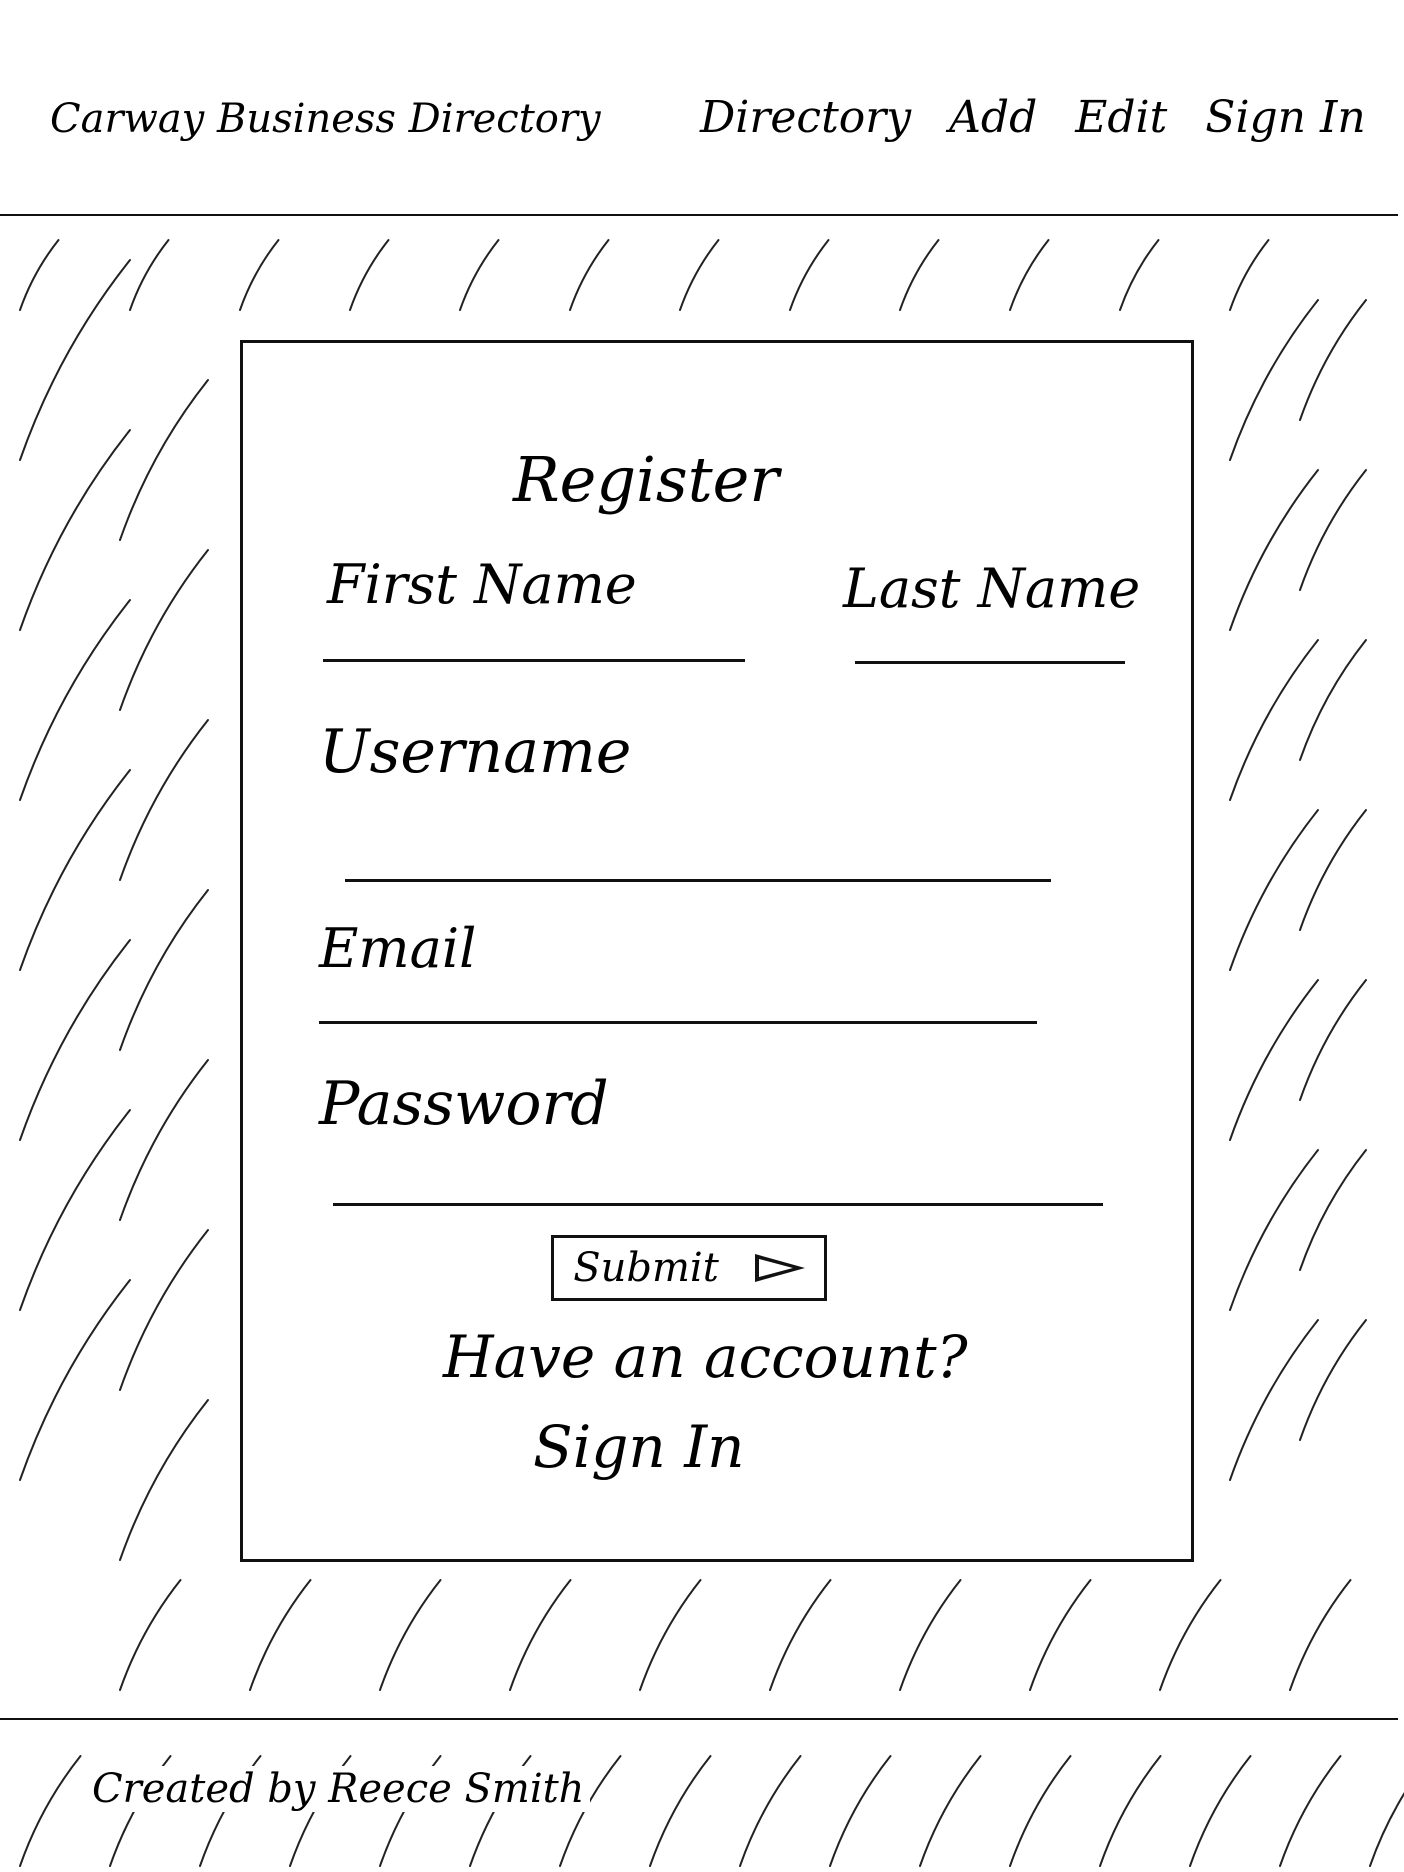 This screenshot has height=1872, width=1404. What do you see at coordinates (482, 584) in the screenshot?
I see `first-name-label: First Name` at bounding box center [482, 584].